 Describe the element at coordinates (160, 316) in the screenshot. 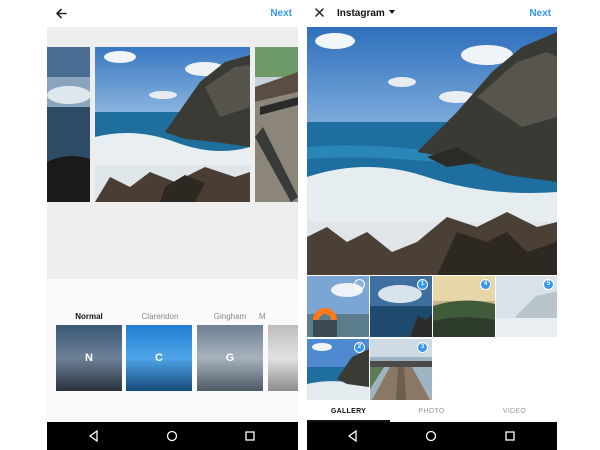

I see `filter-label-clarendon: Clarendon` at that location.